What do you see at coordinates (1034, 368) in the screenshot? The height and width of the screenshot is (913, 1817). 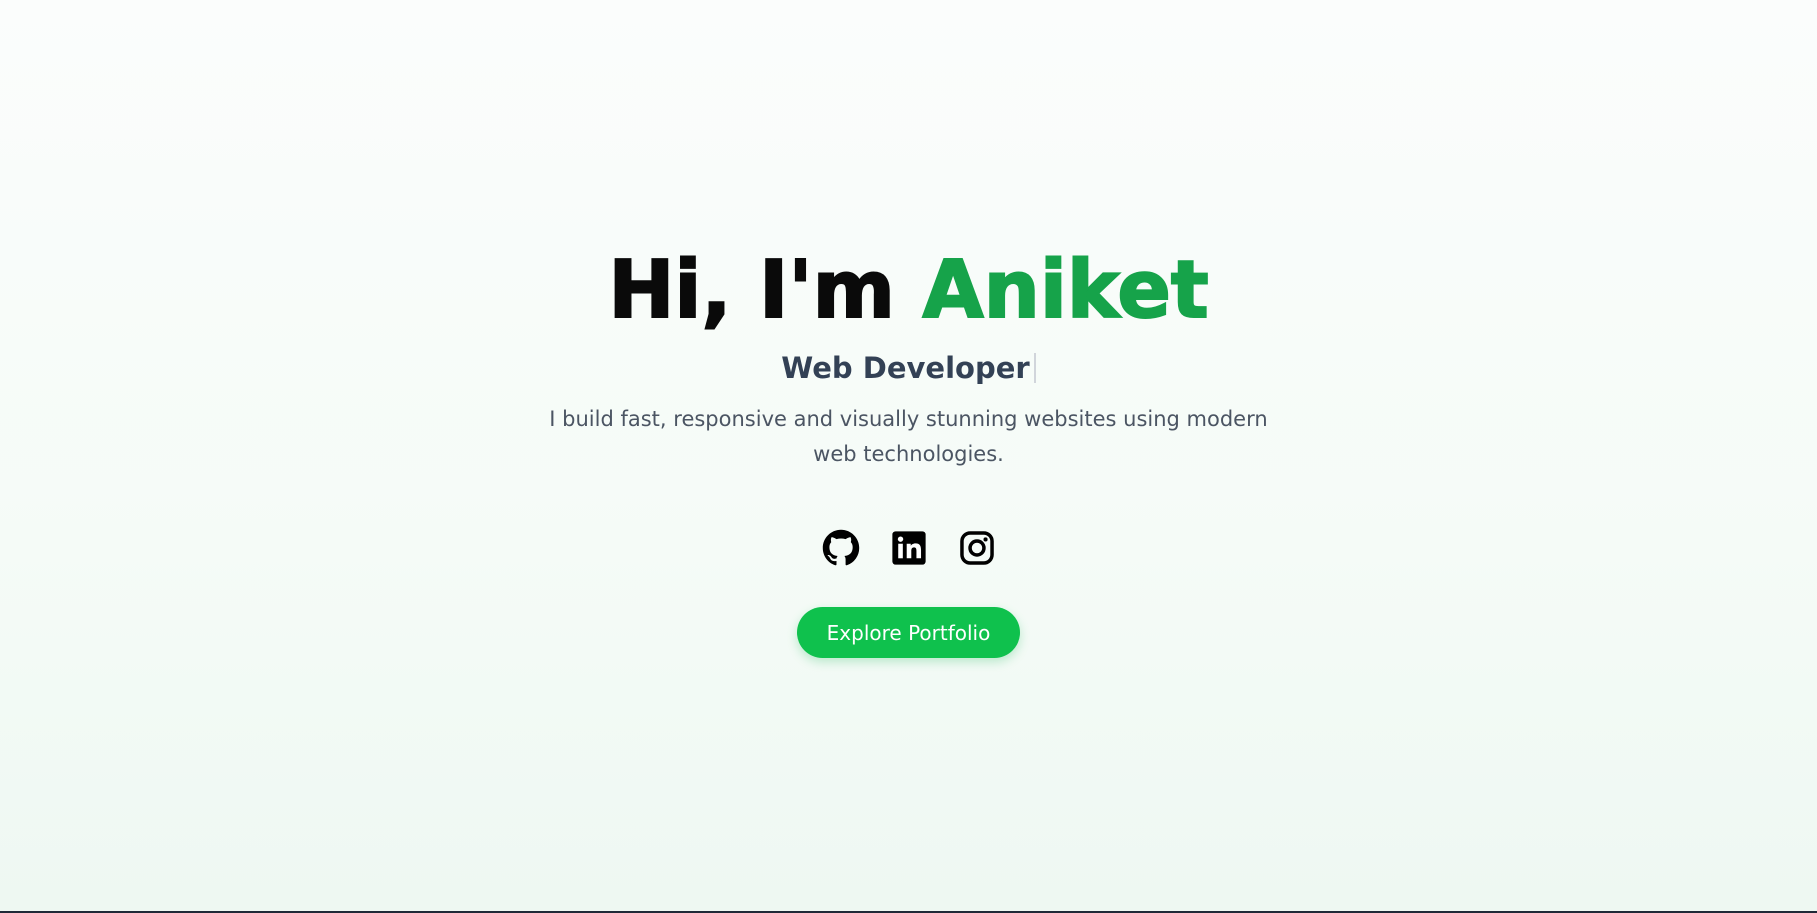 I see `typing-cursor` at bounding box center [1034, 368].